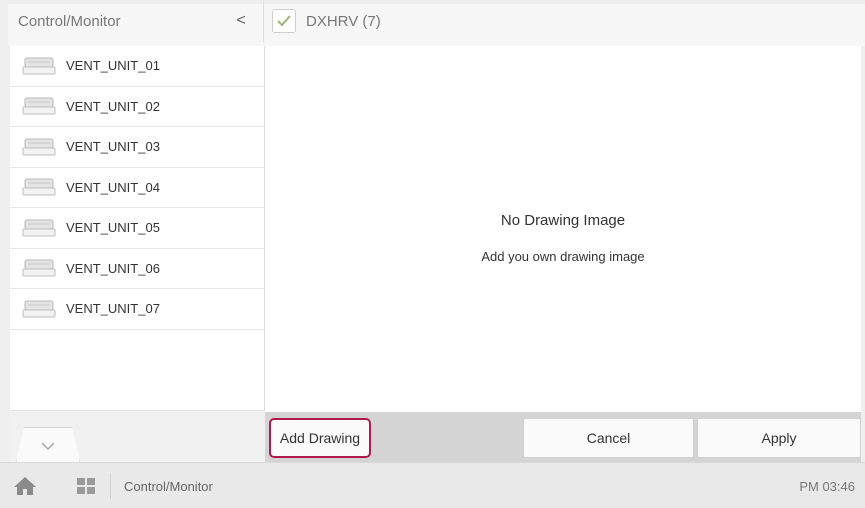 Image resolution: width=865 pixels, height=508 pixels. Describe the element at coordinates (608, 438) in the screenshot. I see `cancel-button: Cancel` at that location.